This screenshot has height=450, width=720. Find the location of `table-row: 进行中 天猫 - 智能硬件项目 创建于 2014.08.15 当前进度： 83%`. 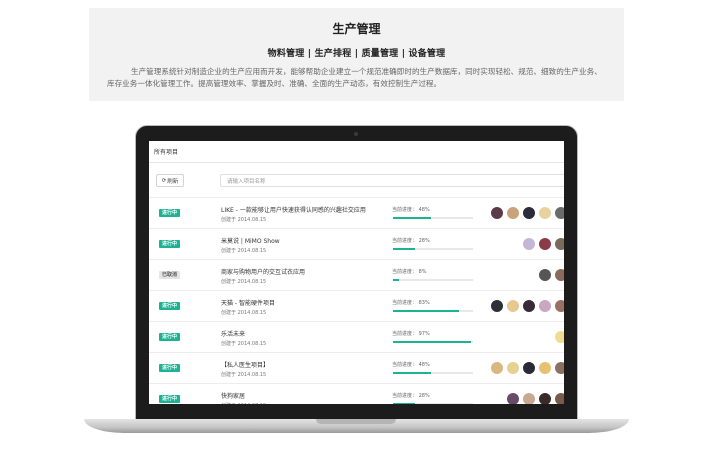

table-row: 进行中 天猫 - 智能硬件项目 创建于 2014.08.15 当前进度： 83% is located at coordinates (356, 305).